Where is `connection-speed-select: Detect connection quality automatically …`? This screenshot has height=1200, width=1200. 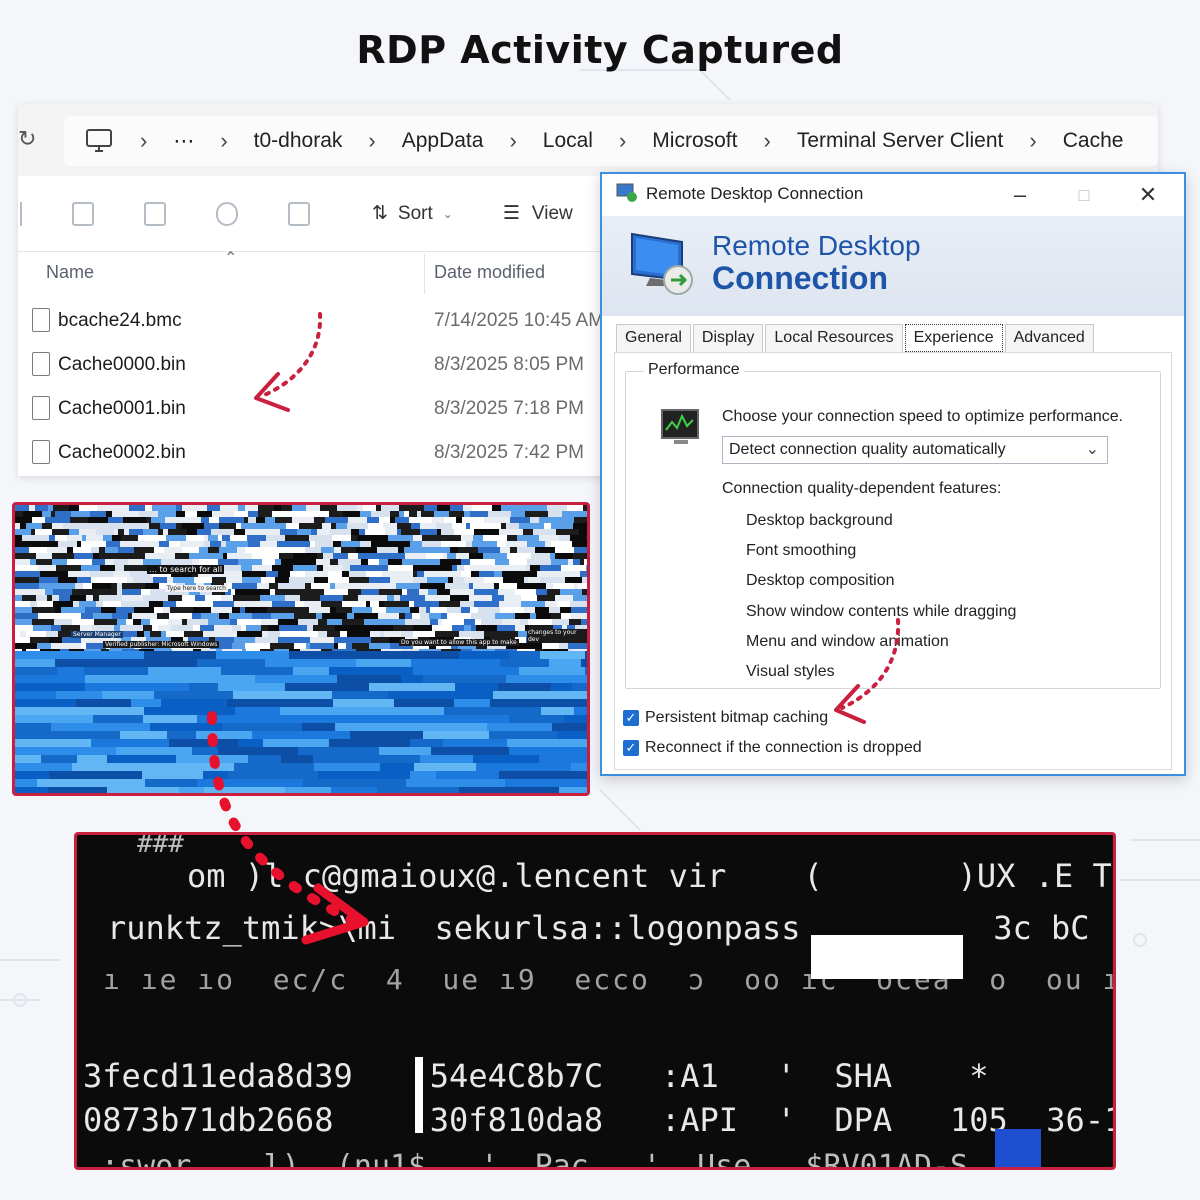 connection-speed-select: Detect connection quality automatically … is located at coordinates (915, 450).